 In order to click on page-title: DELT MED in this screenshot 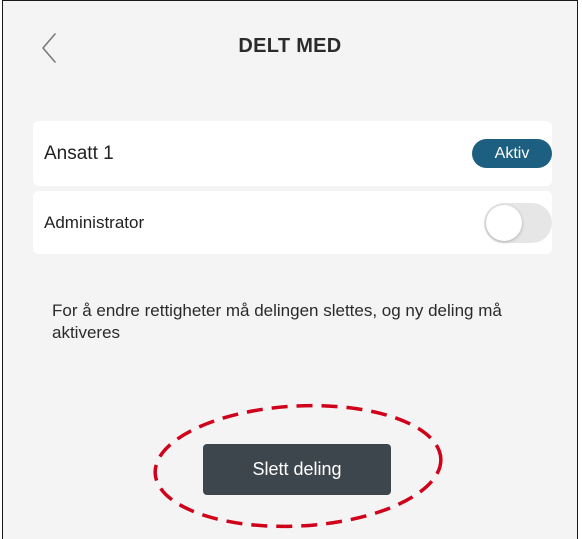, I will do `click(290, 46)`.